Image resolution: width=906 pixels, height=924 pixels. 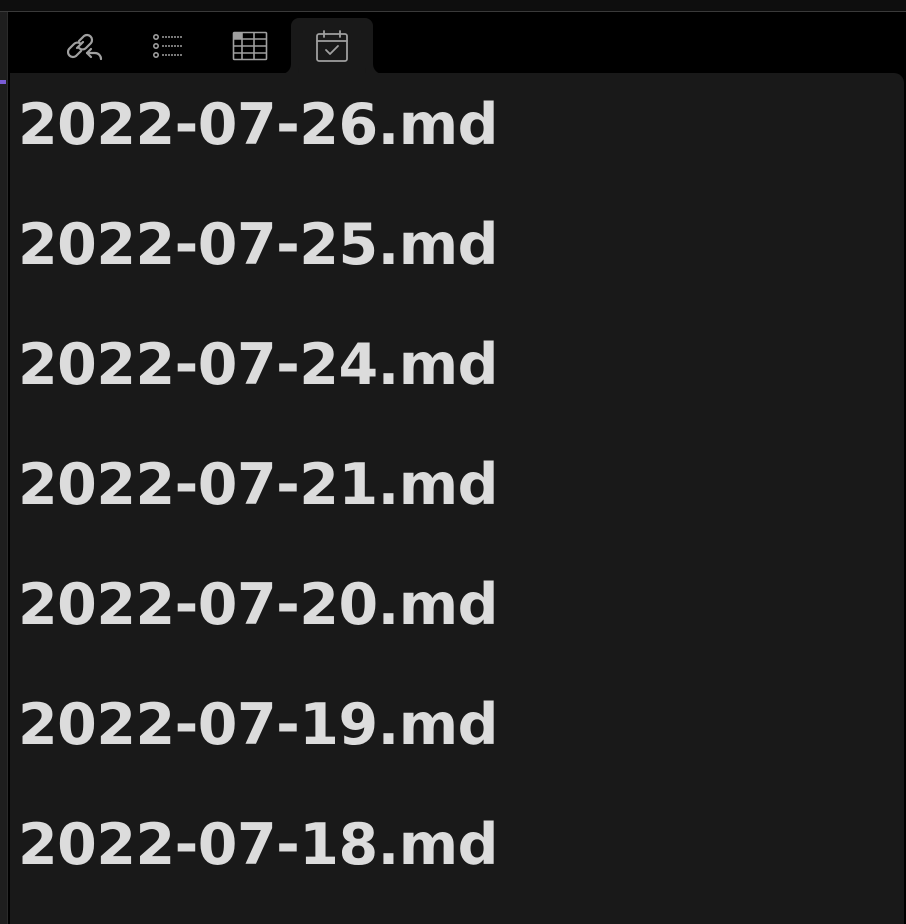 I want to click on file-item-2022-07-24: 2022-07-24.md, so click(x=258, y=390).